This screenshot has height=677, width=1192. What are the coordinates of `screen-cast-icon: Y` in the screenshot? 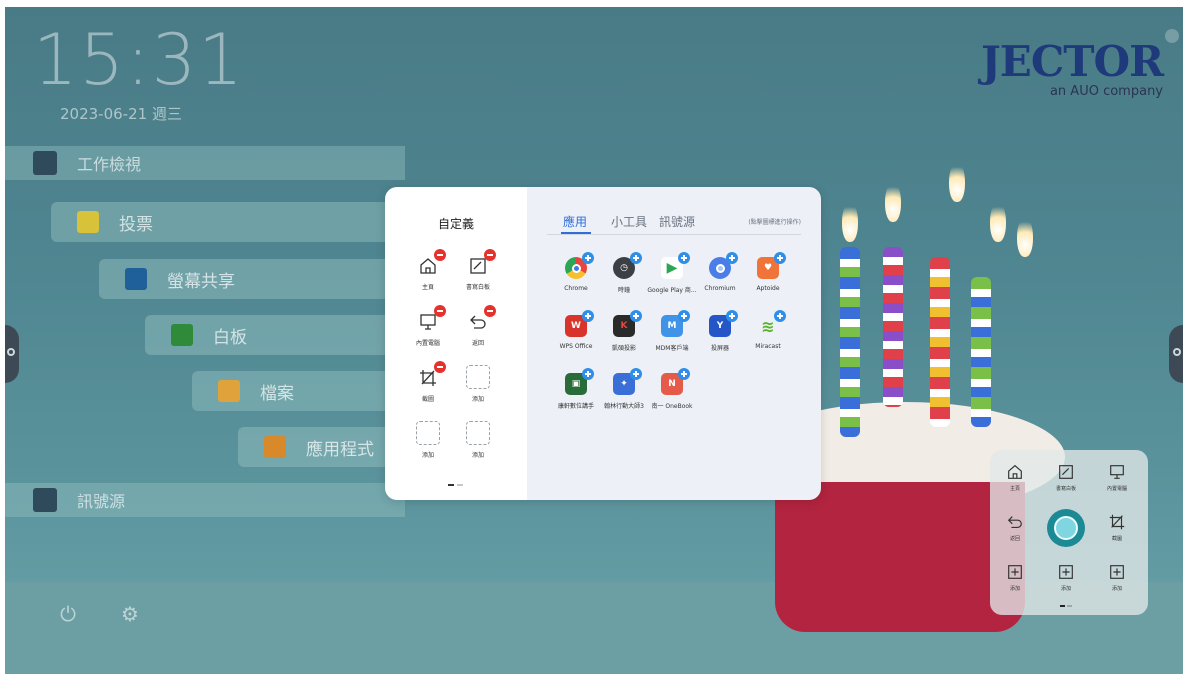 It's located at (723, 323).